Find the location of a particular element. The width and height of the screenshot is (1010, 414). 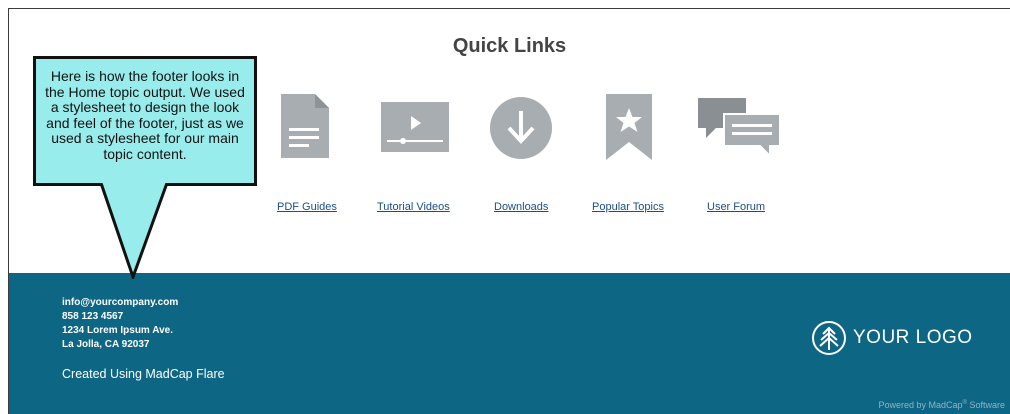

quick-link-label: PDF Guides is located at coordinates (307, 207).